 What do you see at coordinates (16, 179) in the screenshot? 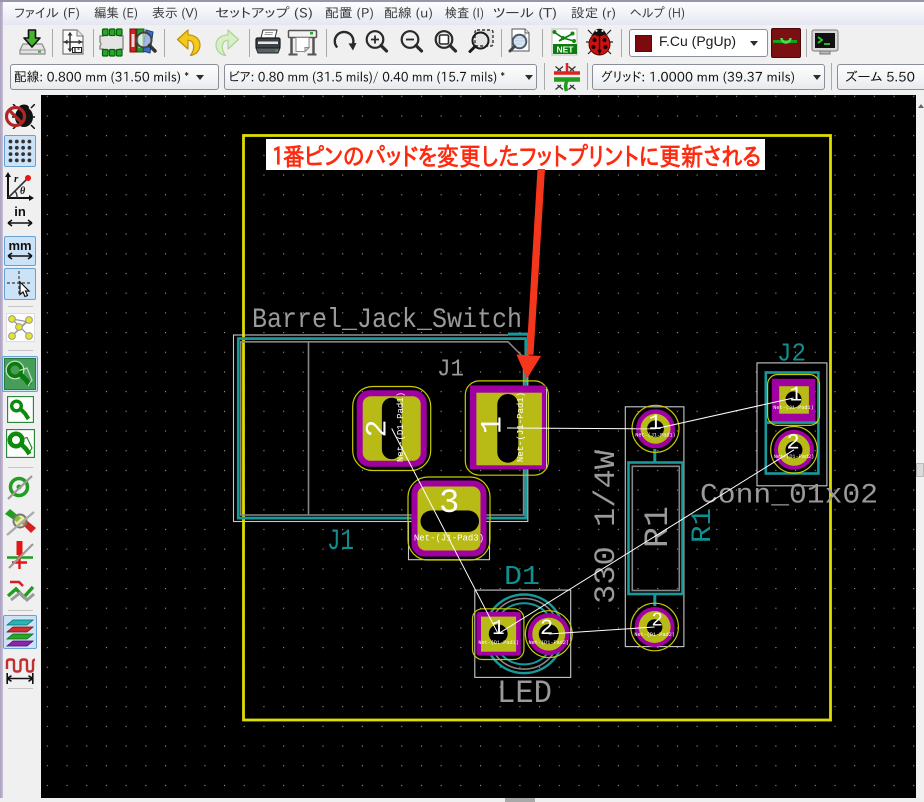
I see `svg-text: r` at bounding box center [16, 179].